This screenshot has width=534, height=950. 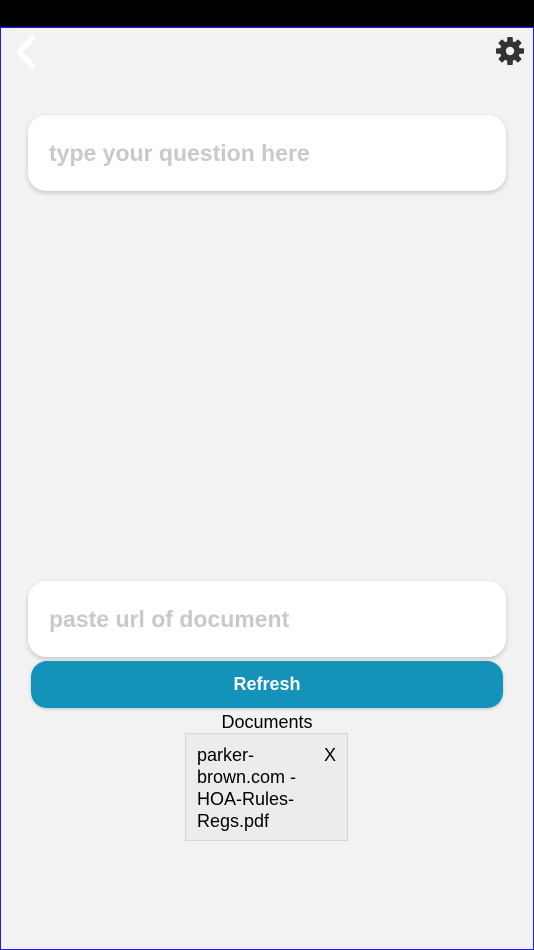 I want to click on document-url-input, so click(x=269, y=619).